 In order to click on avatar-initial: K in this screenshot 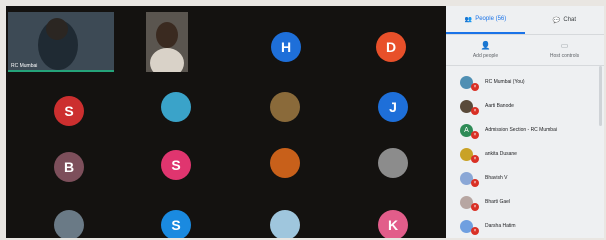, I will do `click(393, 225)`.